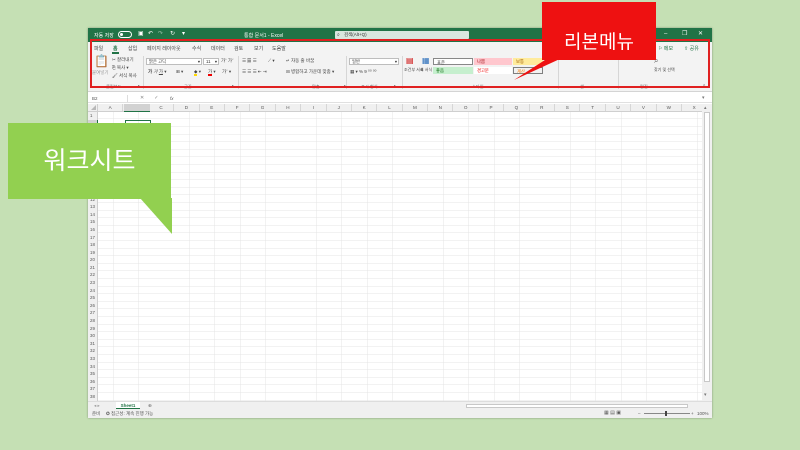 This screenshot has height=450, width=800. Describe the element at coordinates (226, 72) in the screenshot. I see `phonetic-icon: 가ˇ ▾` at that location.